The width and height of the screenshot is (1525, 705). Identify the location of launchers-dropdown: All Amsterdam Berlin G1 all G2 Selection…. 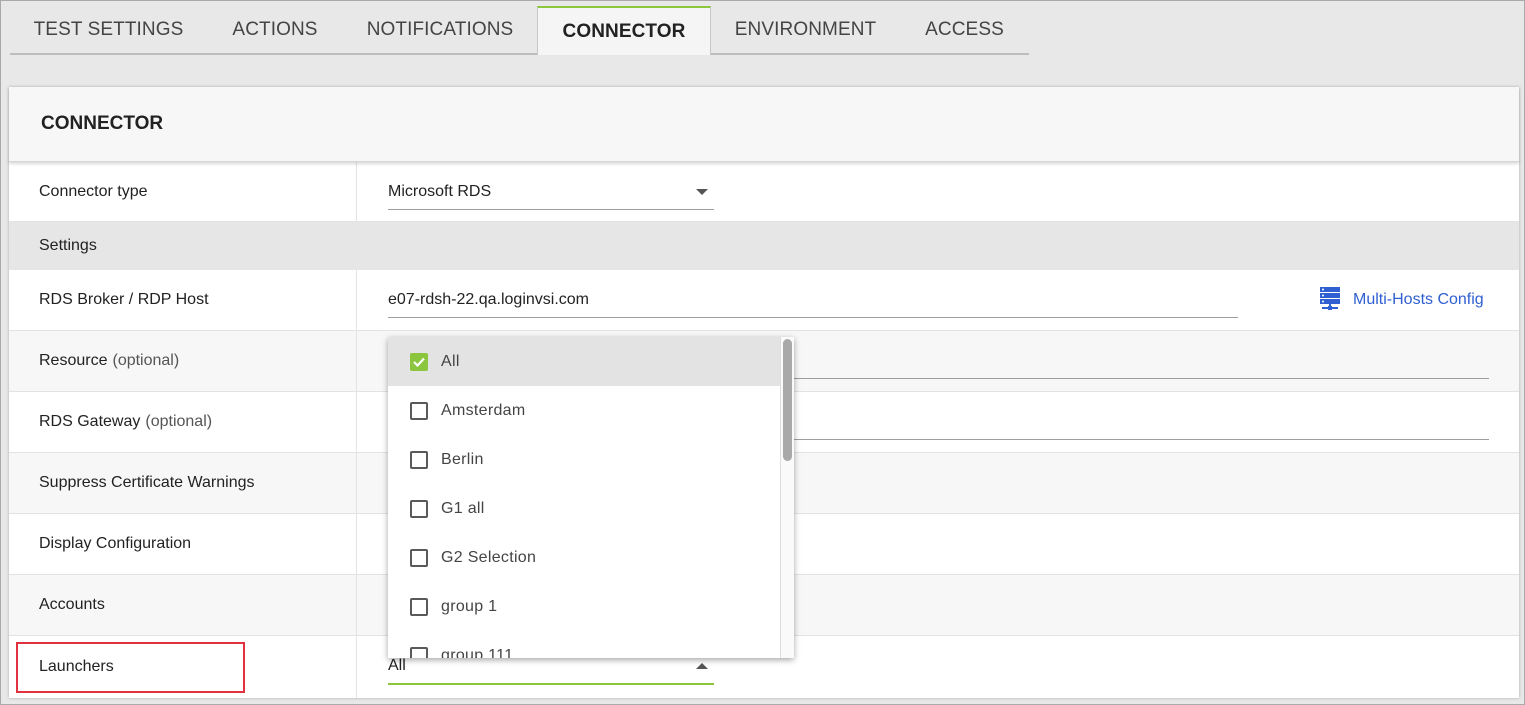
(591, 497).